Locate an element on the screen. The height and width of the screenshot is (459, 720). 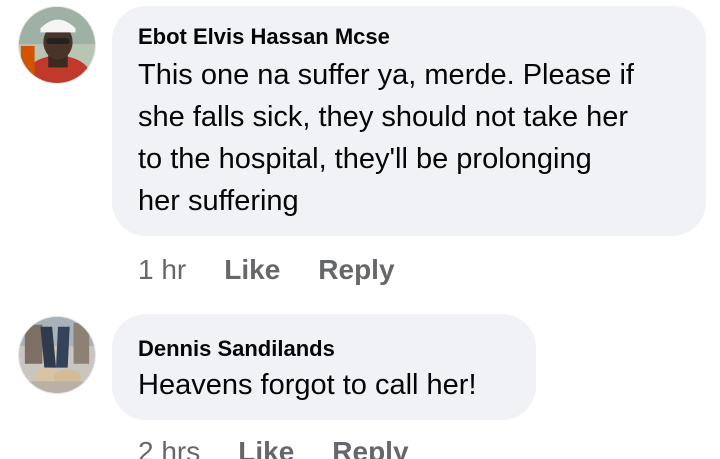
comment-text-line: Heavens forgot to call her! is located at coordinates (307, 385).